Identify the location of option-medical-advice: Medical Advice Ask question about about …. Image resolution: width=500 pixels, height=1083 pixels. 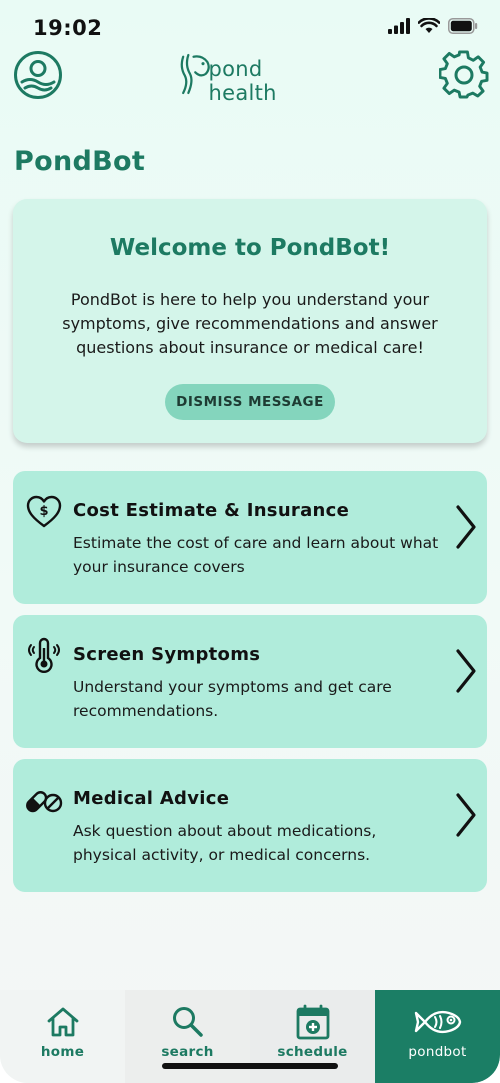
(250, 825).